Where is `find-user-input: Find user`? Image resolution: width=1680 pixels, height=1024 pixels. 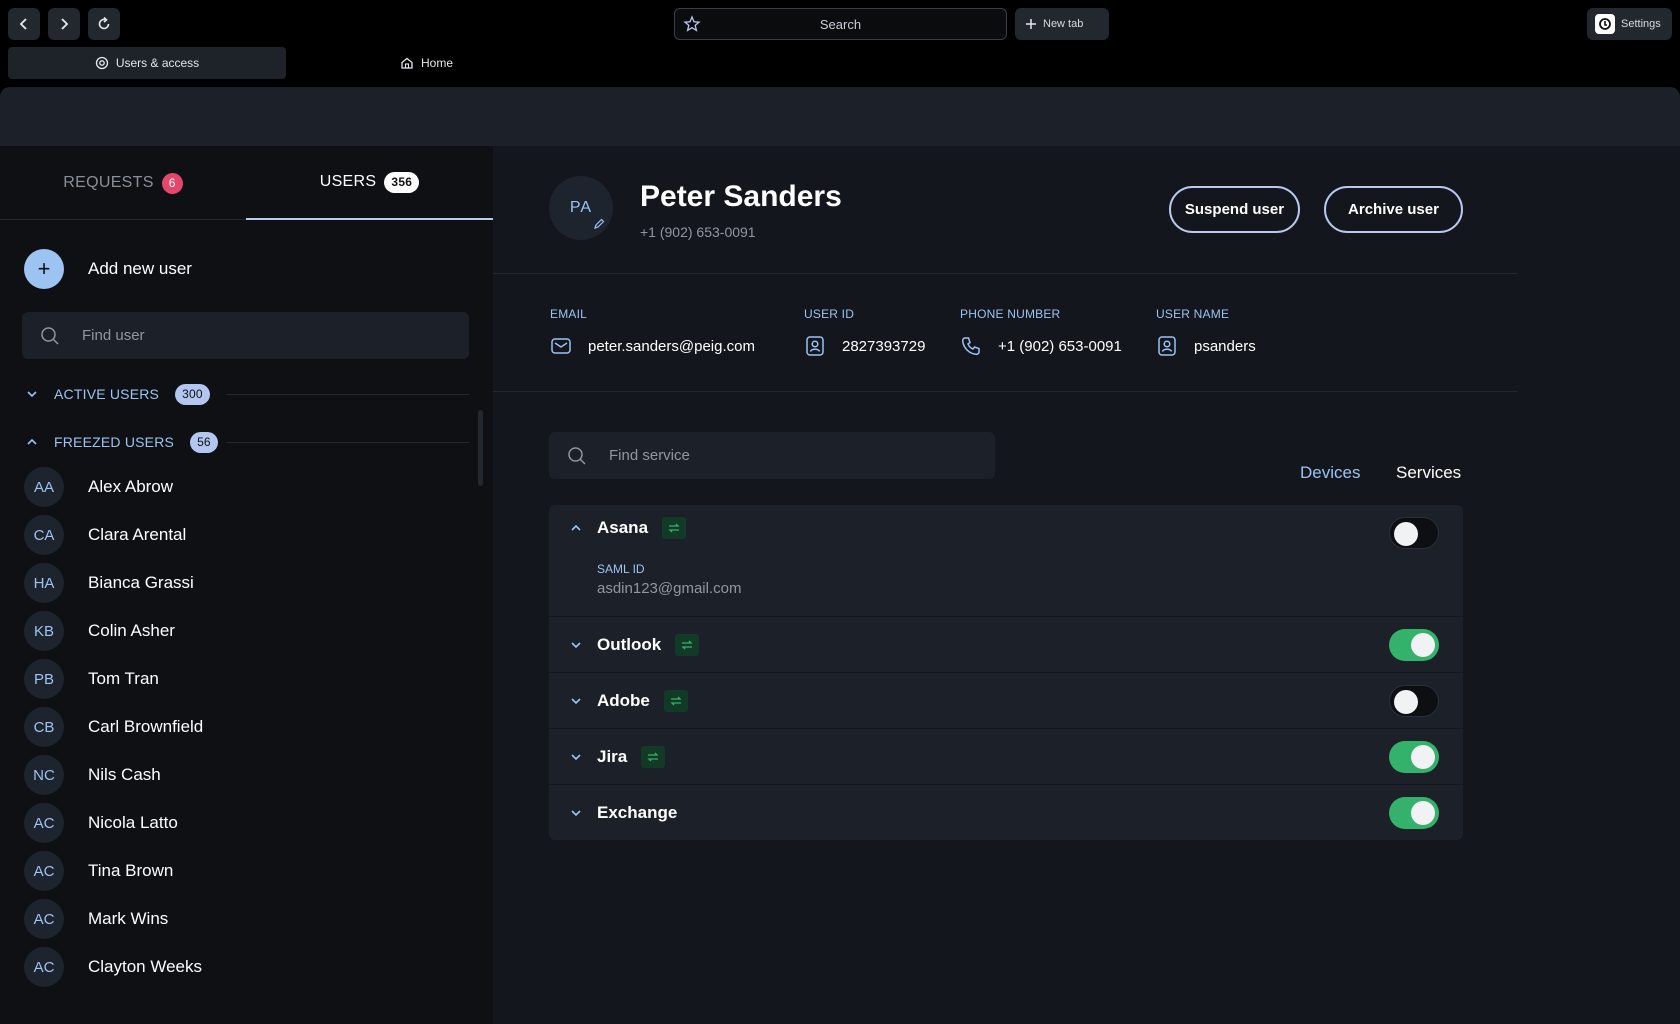 find-user-input: Find user is located at coordinates (245, 335).